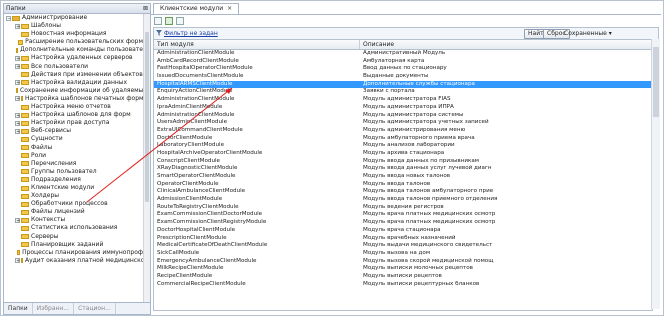  What do you see at coordinates (73, 58) in the screenshot?
I see `tree-item: + Настройка удаленных серверов` at bounding box center [73, 58].